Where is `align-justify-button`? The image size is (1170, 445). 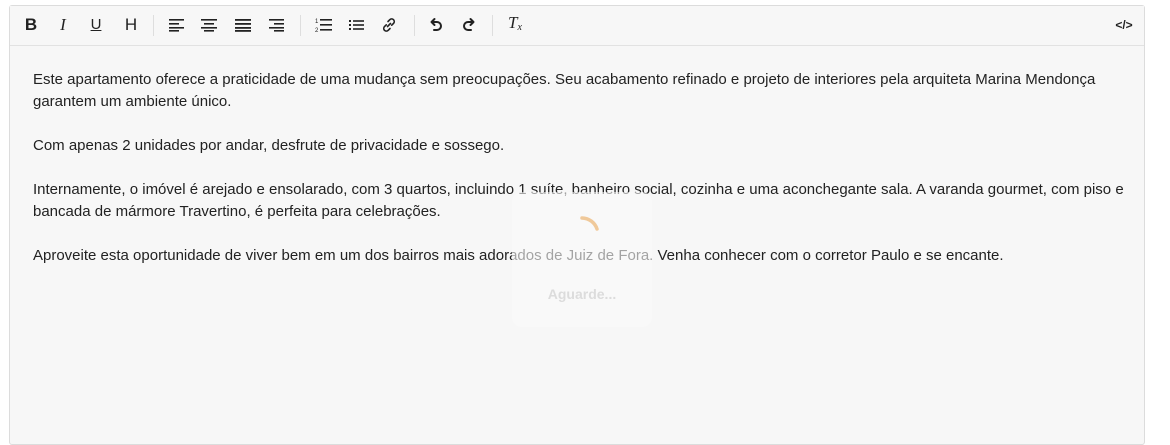 align-justify-button is located at coordinates (243, 25).